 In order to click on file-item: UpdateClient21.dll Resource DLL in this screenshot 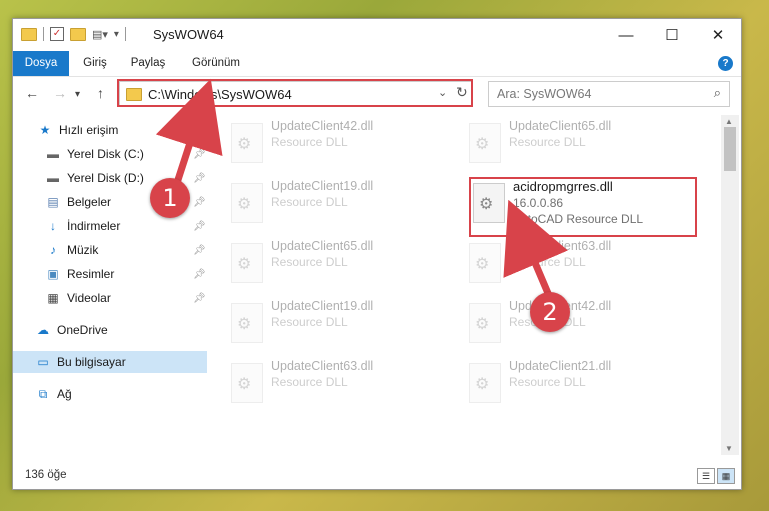, I will do `click(584, 384)`.